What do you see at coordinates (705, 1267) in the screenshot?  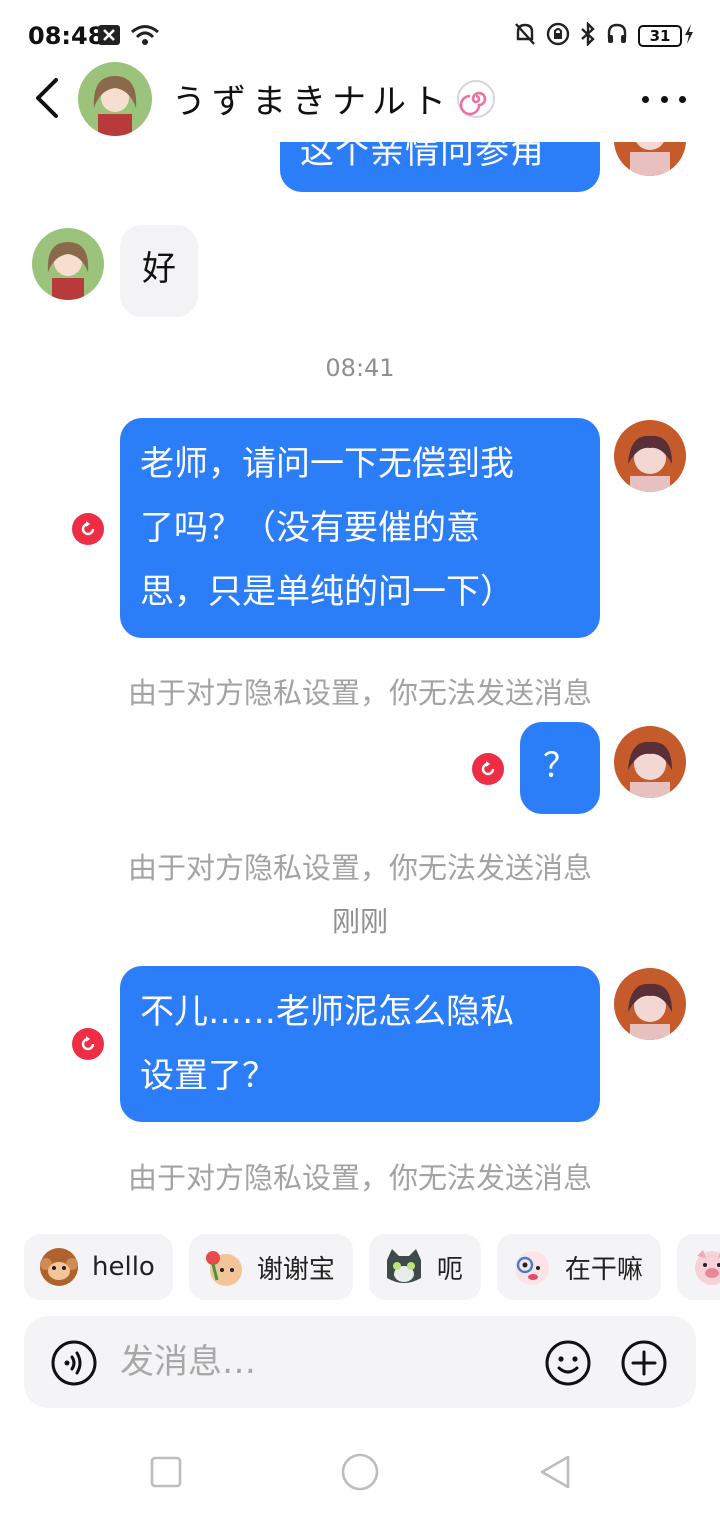 I see `pig-emoji-icon` at bounding box center [705, 1267].